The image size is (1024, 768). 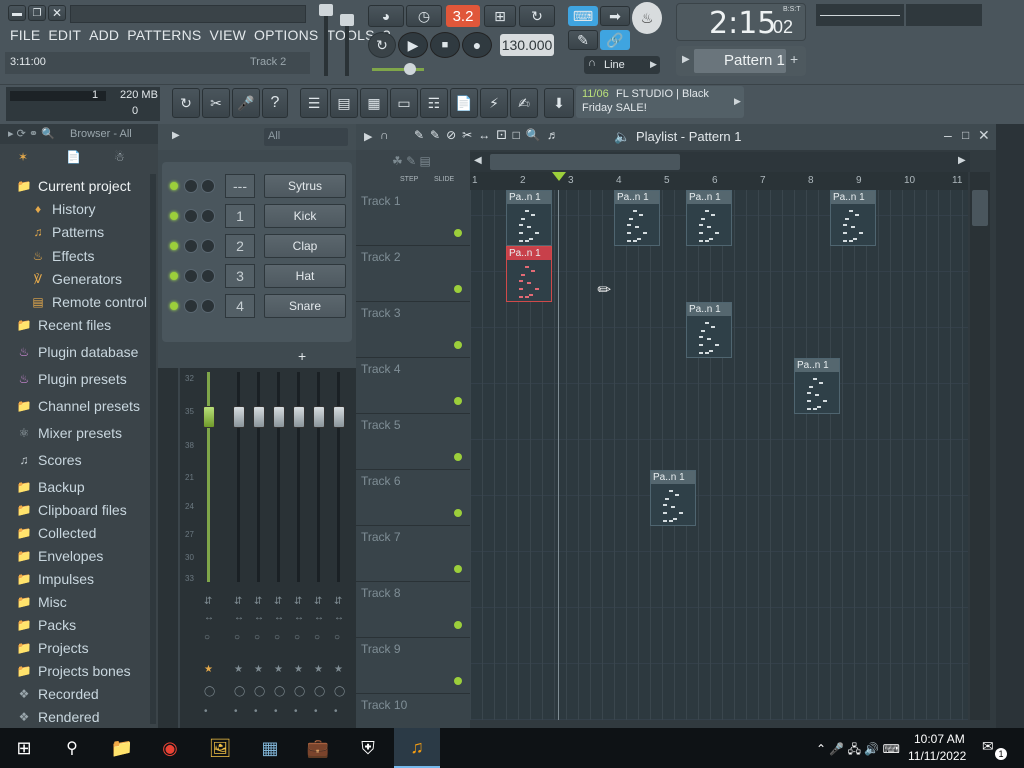 What do you see at coordinates (527, 45) in the screenshot?
I see `tempo-display: 130.000` at bounding box center [527, 45].